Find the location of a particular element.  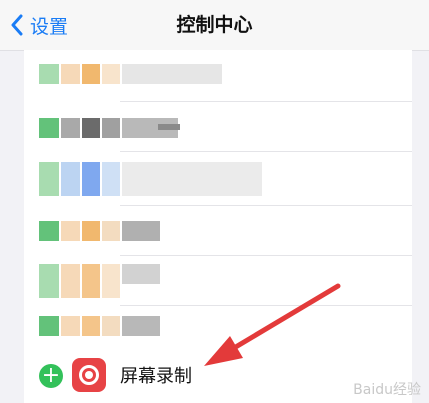

add-control-button: + is located at coordinates (51, 376).